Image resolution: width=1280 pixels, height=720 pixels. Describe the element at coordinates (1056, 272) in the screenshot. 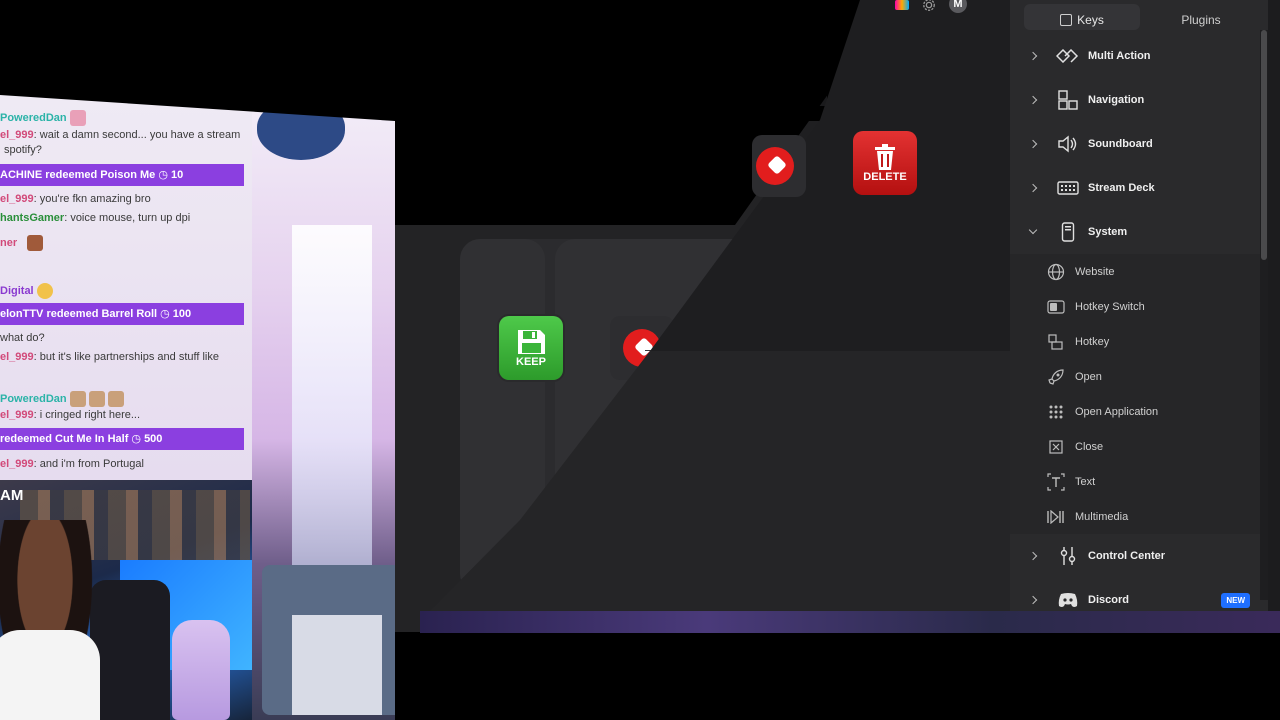

I see `globe-icon` at that location.